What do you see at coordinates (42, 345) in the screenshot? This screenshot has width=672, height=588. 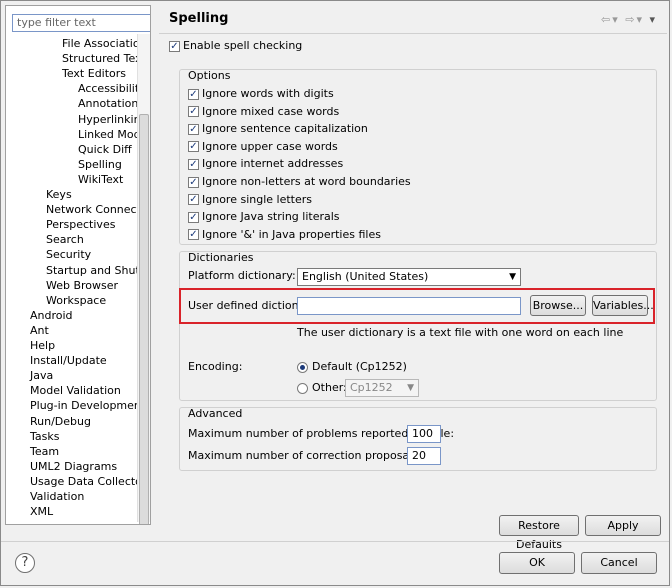 I see `tree-item: Help` at bounding box center [42, 345].